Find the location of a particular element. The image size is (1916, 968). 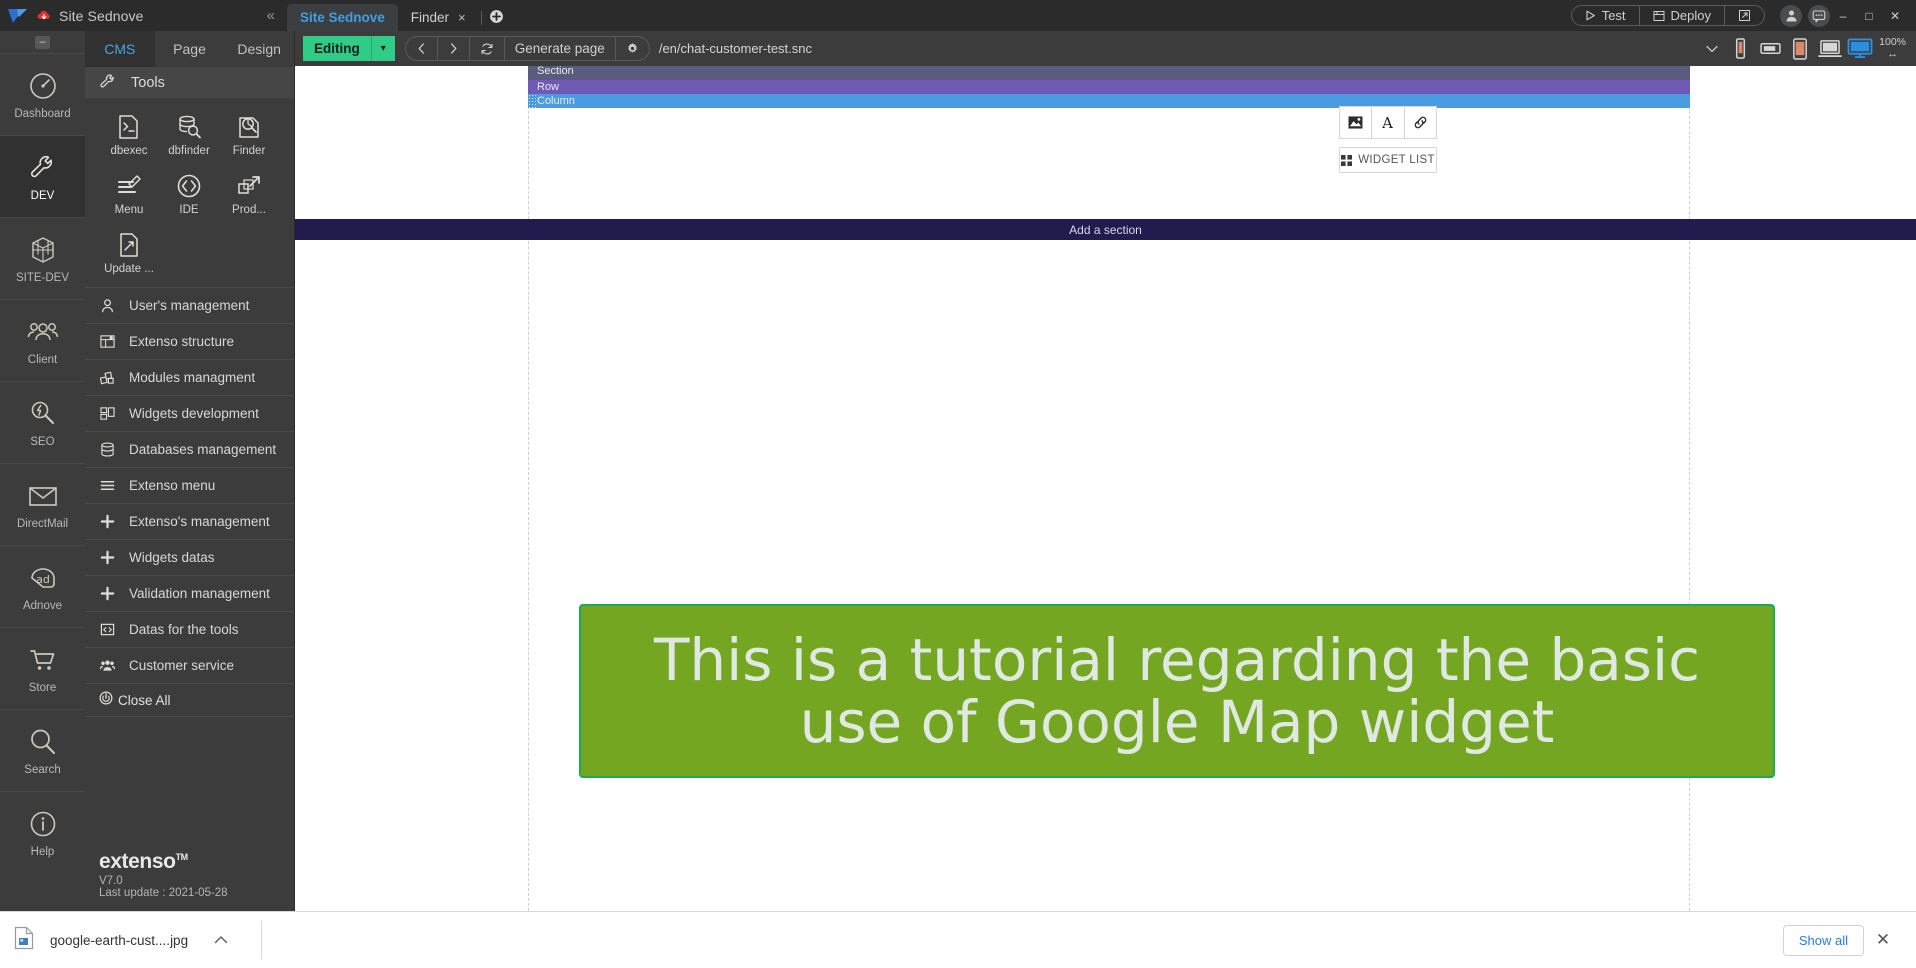

url-input: /en/chat-customer-test.snc is located at coordinates (1174, 48).